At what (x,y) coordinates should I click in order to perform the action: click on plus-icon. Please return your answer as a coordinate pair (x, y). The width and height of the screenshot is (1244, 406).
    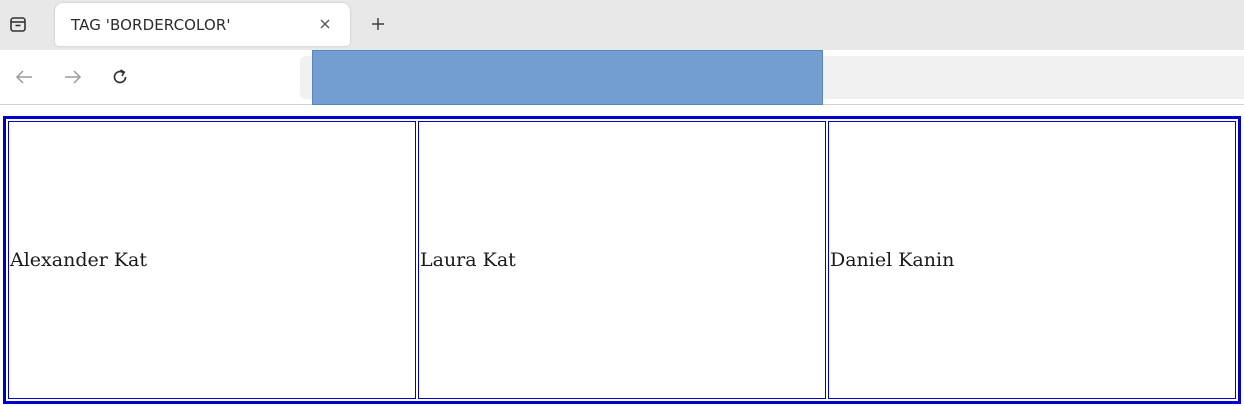
    Looking at the image, I should click on (378, 24).